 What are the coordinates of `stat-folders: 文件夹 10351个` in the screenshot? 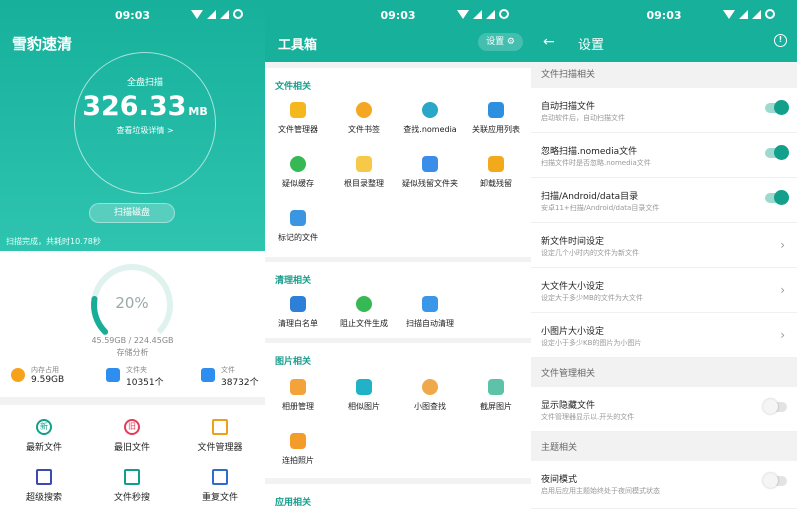 It's located at (135, 376).